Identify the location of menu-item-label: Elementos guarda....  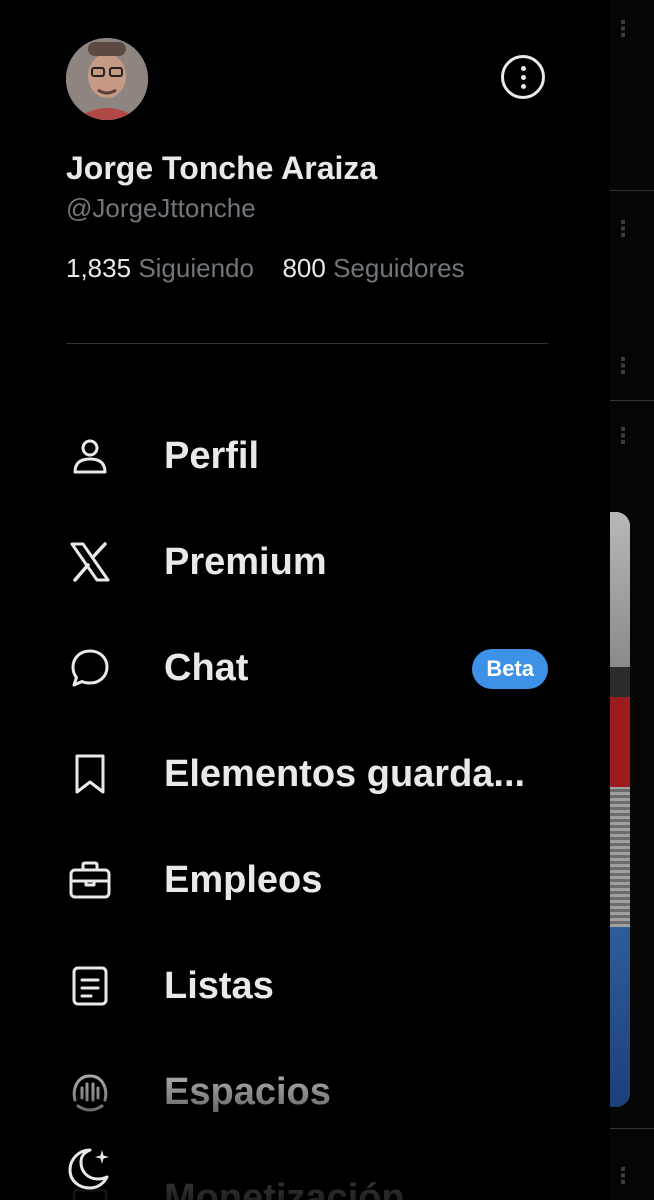
(345, 773).